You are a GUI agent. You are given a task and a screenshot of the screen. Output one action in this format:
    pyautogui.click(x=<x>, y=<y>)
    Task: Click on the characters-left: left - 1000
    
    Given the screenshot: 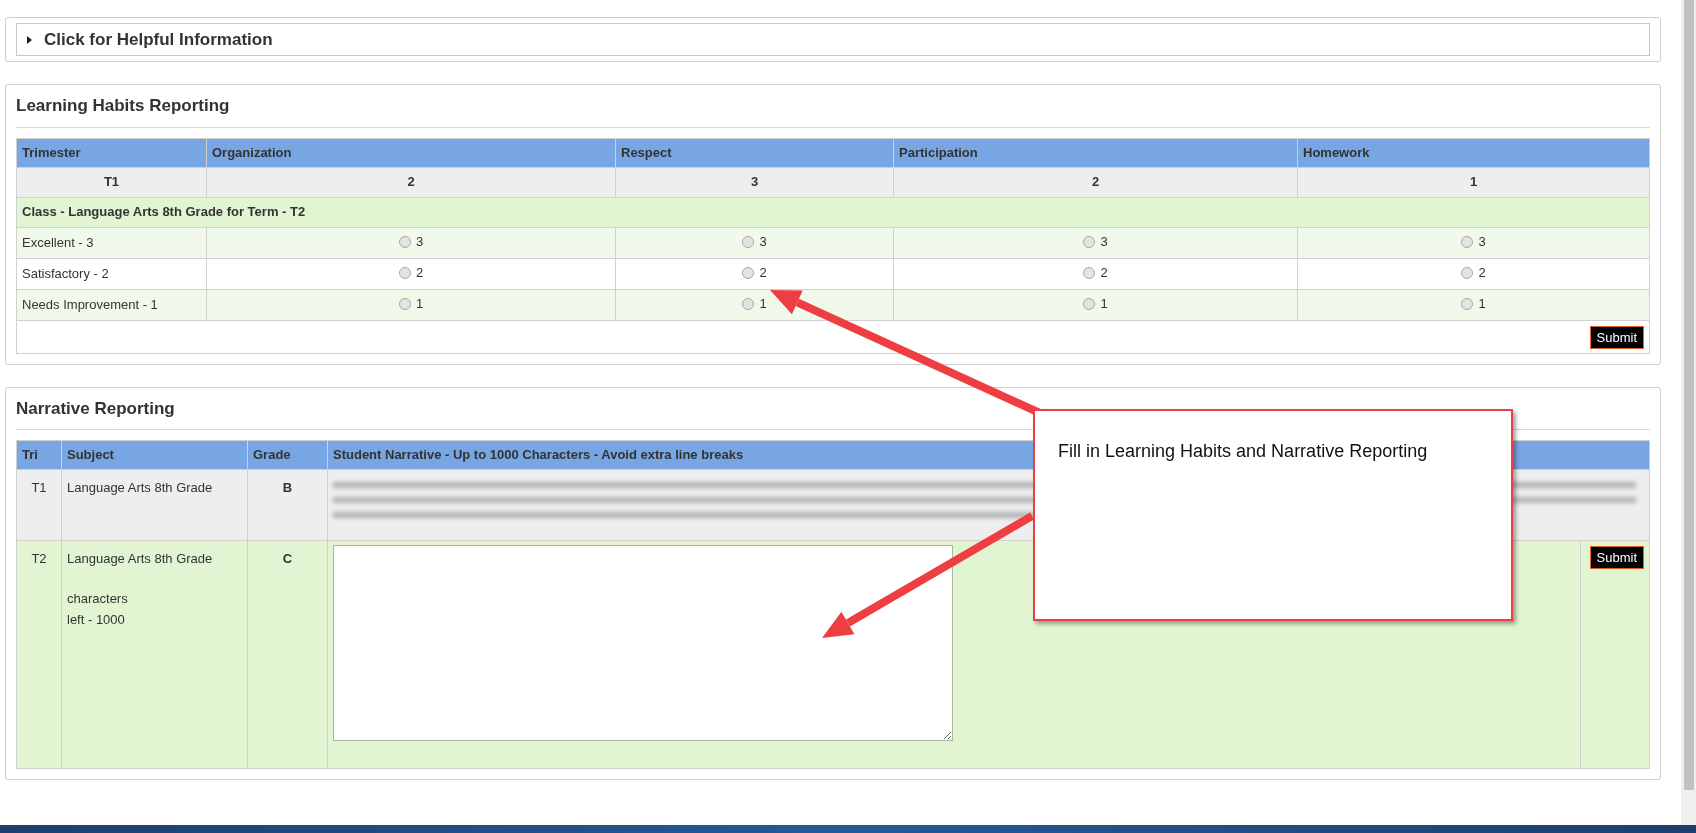 What is the action you would take?
    pyautogui.click(x=96, y=620)
    